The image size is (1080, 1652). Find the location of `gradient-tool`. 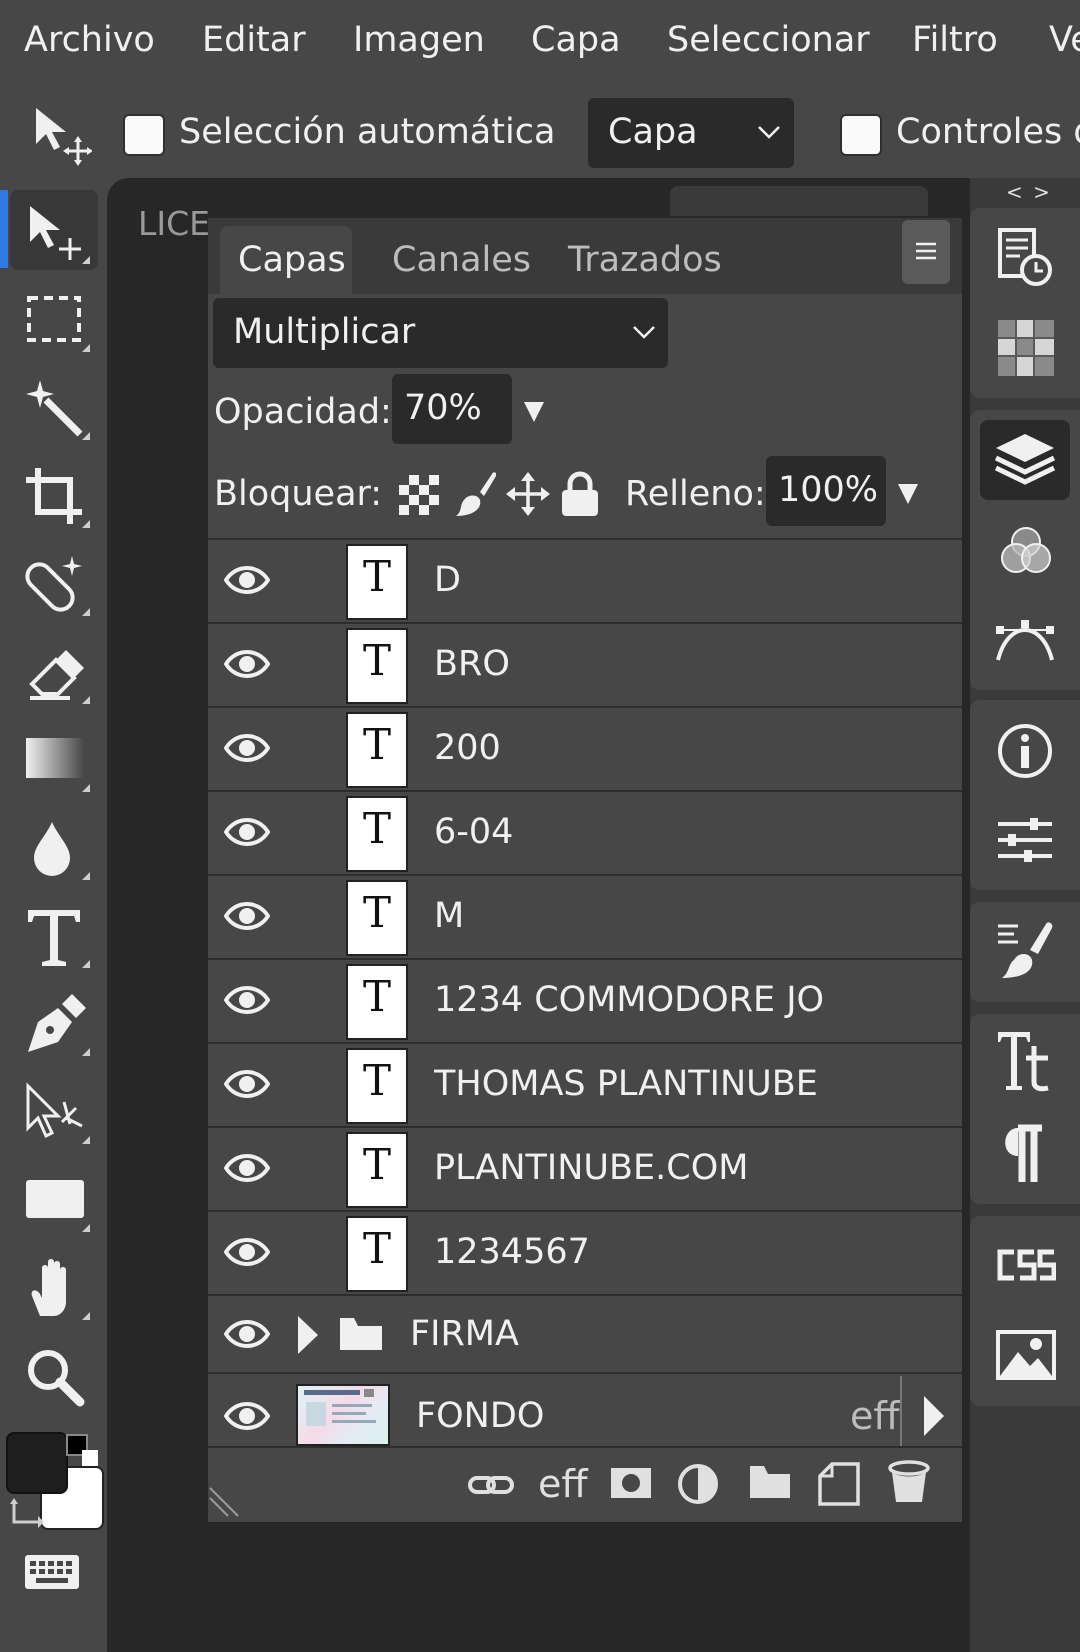

gradient-tool is located at coordinates (54, 758).